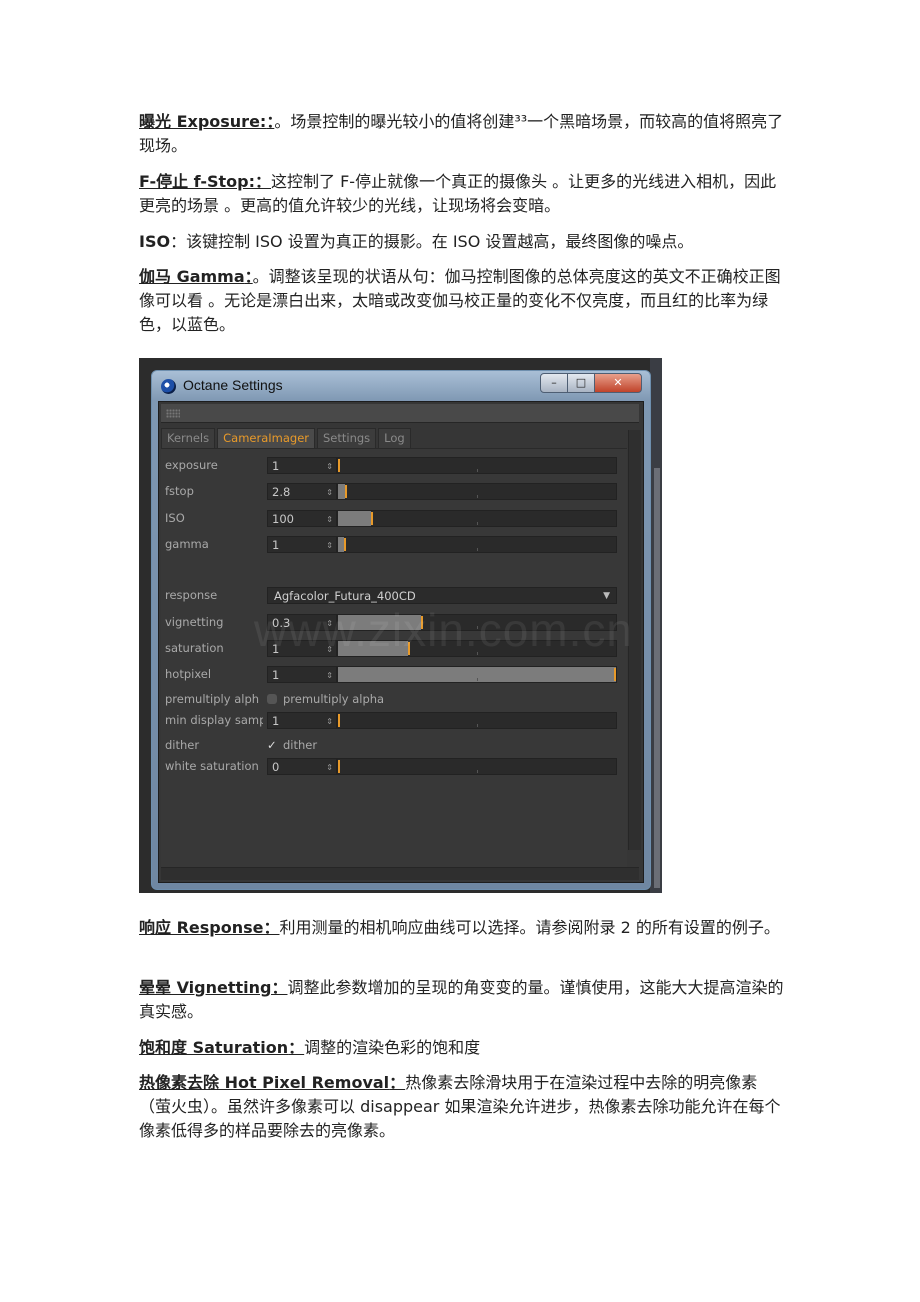 This screenshot has width=920, height=1302. I want to click on fstop-value: 2.8, so click(281, 492).